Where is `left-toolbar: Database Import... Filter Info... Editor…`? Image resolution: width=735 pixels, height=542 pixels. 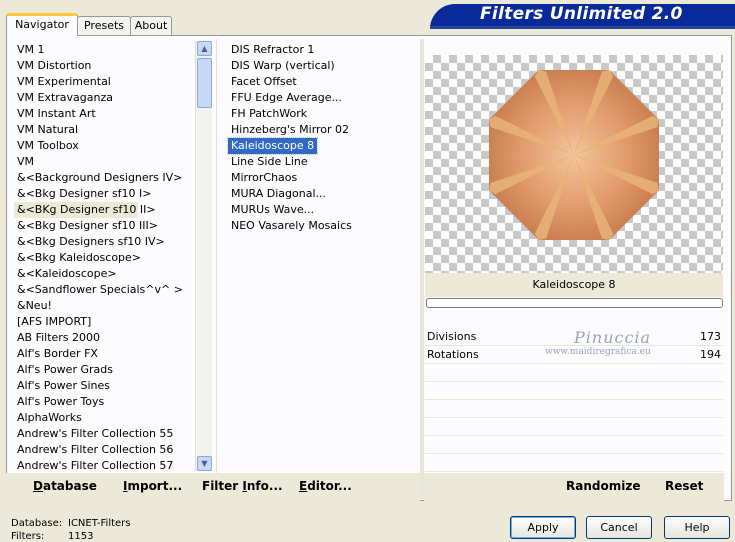
left-toolbar: Database Import... Filter Info... Editor… is located at coordinates (213, 487).